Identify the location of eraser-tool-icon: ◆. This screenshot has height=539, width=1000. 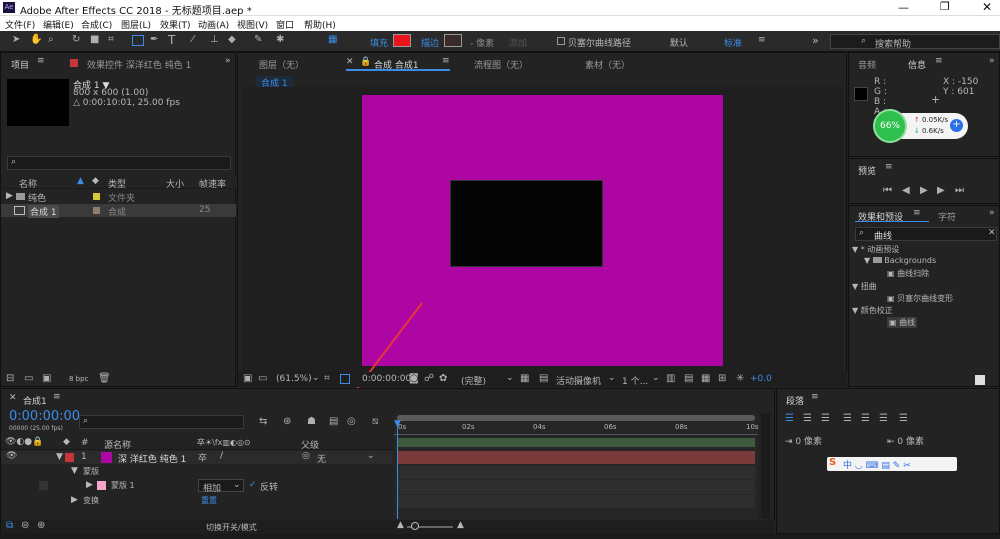
(232, 40).